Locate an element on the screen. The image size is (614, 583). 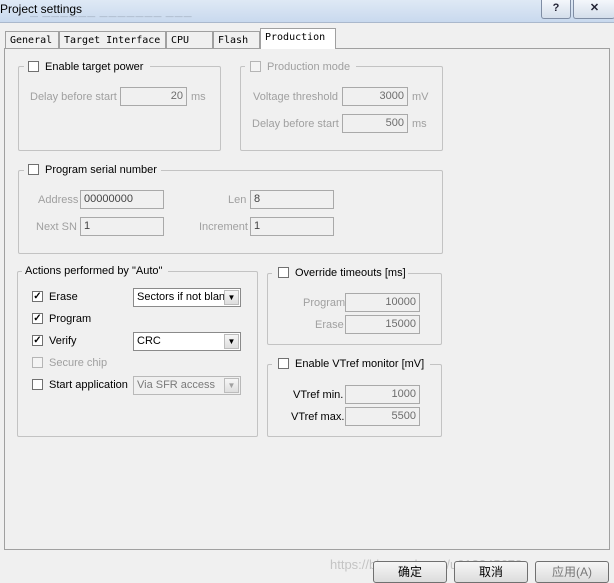
tab-cpu: CPU is located at coordinates (189, 39).